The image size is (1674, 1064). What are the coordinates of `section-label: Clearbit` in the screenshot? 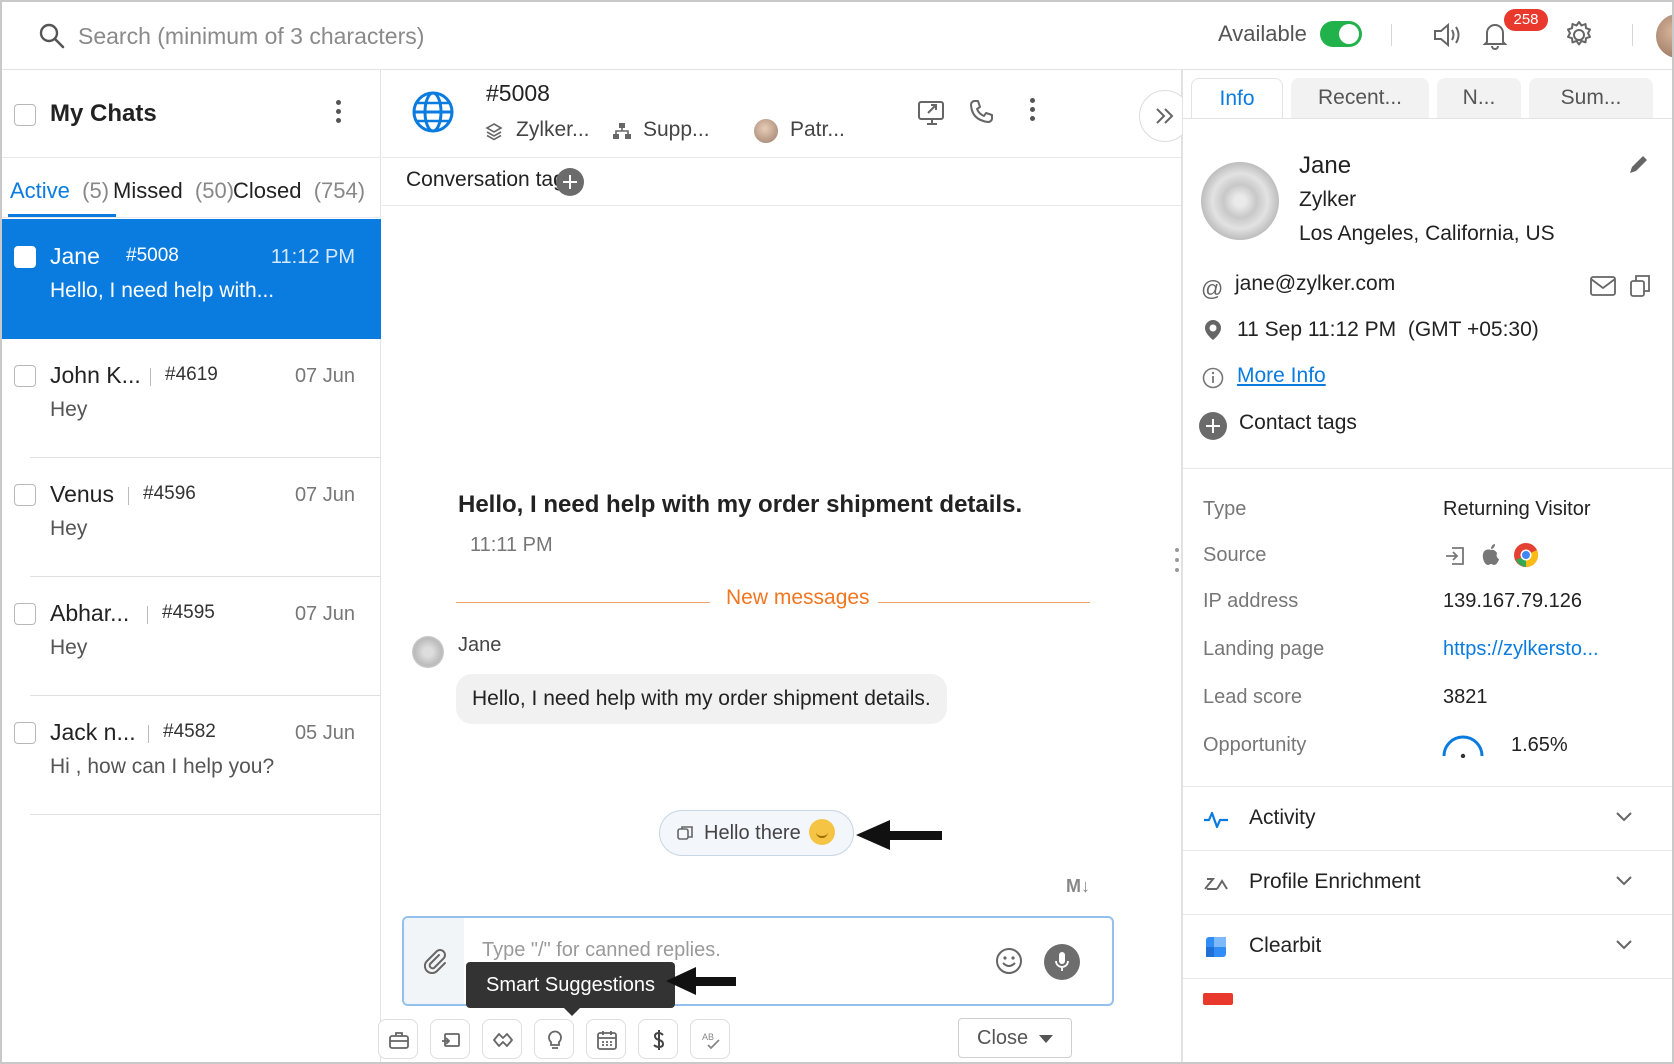 It's located at (1285, 945).